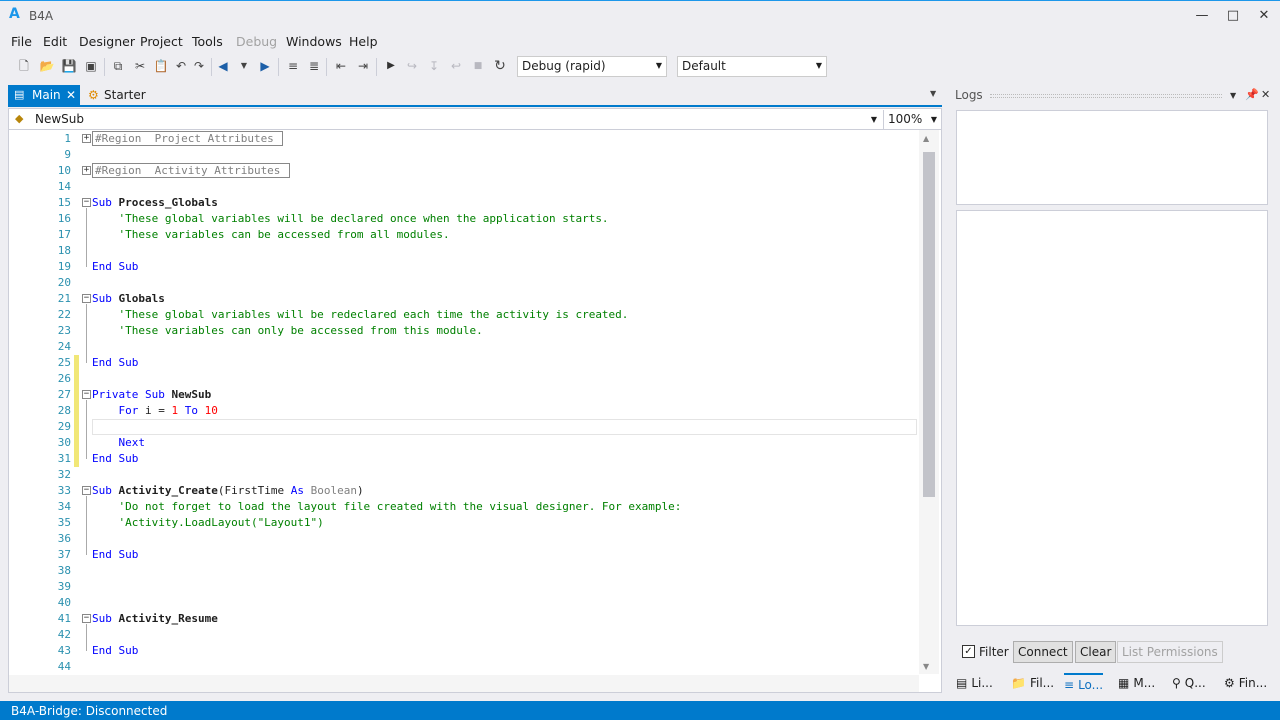  What do you see at coordinates (223, 66) in the screenshot?
I see `navigate-back-icon: ◀` at bounding box center [223, 66].